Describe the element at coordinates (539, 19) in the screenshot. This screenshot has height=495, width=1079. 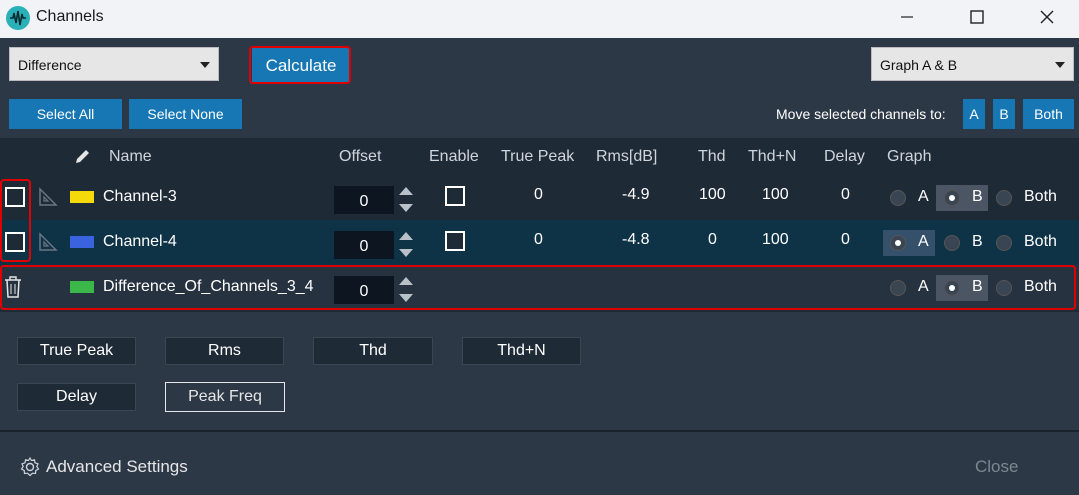
I see `title-bar: Channels` at that location.